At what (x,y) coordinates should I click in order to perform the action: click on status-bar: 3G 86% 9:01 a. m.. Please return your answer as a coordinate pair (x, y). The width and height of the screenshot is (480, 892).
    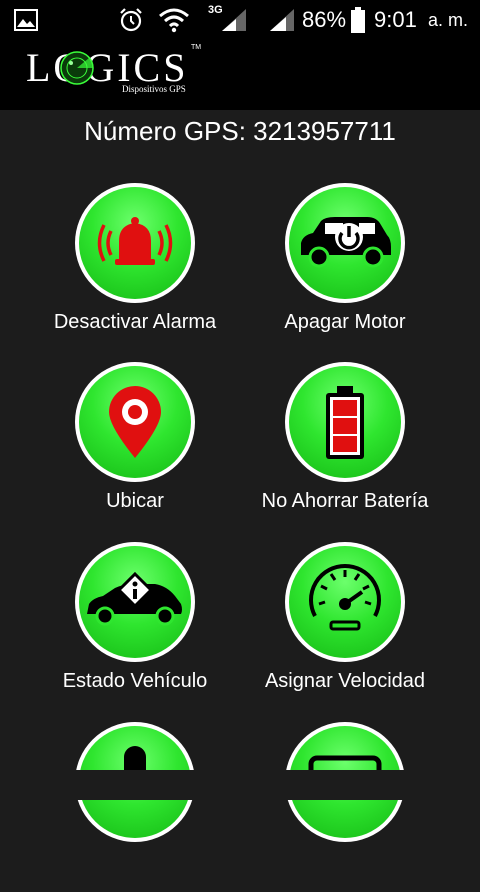
    Looking at the image, I should click on (240, 20).